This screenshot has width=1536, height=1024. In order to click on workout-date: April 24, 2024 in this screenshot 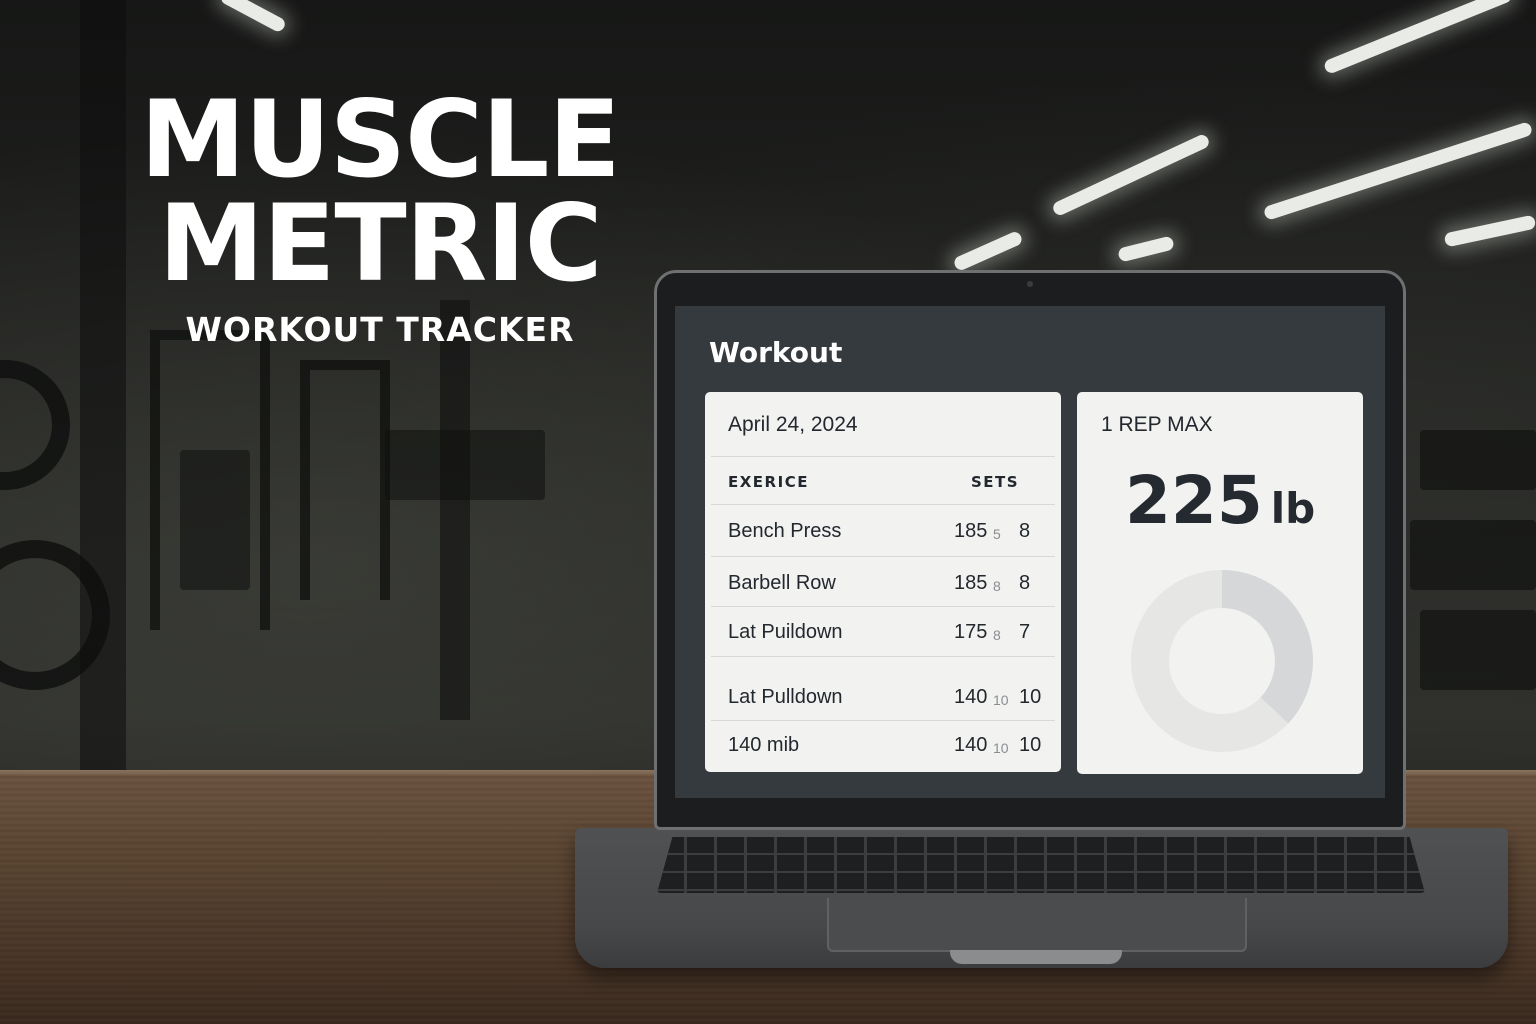, I will do `click(793, 425)`.